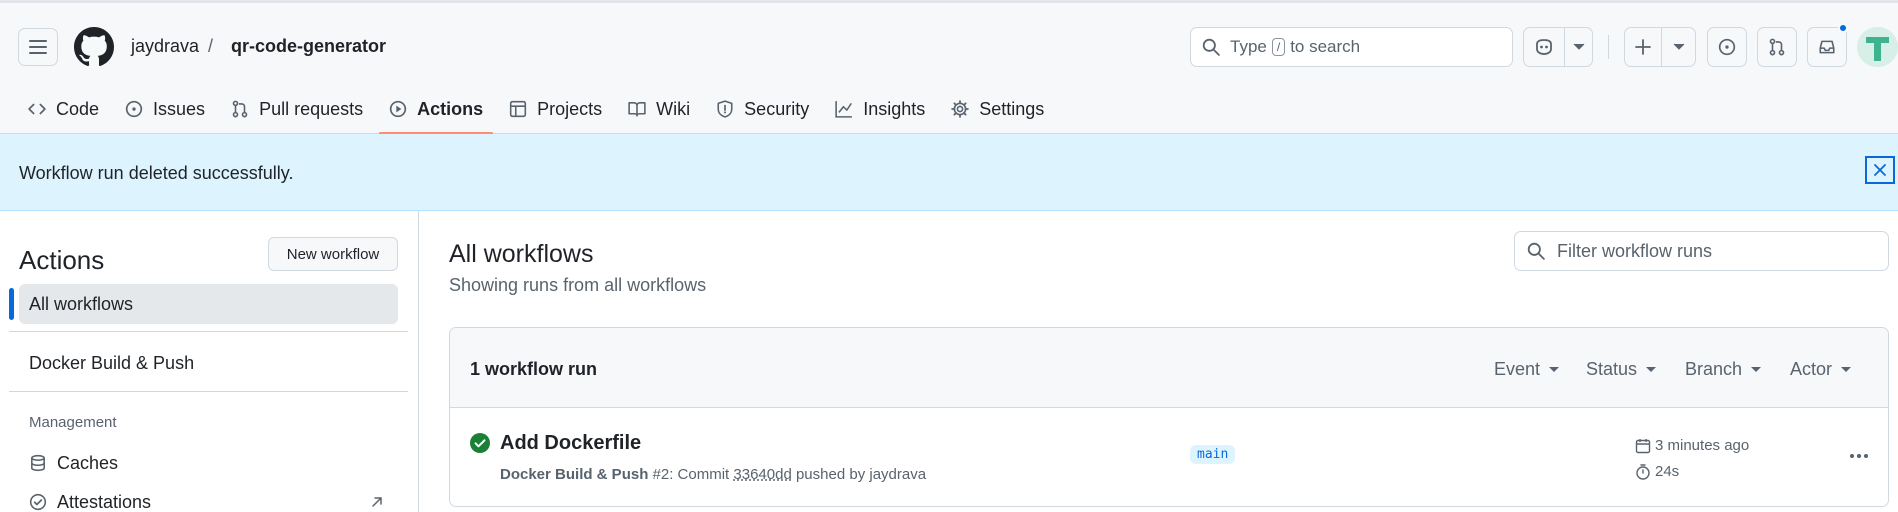 Image resolution: width=1898 pixels, height=512 pixels. What do you see at coordinates (844, 109) in the screenshot?
I see `graph-icon` at bounding box center [844, 109].